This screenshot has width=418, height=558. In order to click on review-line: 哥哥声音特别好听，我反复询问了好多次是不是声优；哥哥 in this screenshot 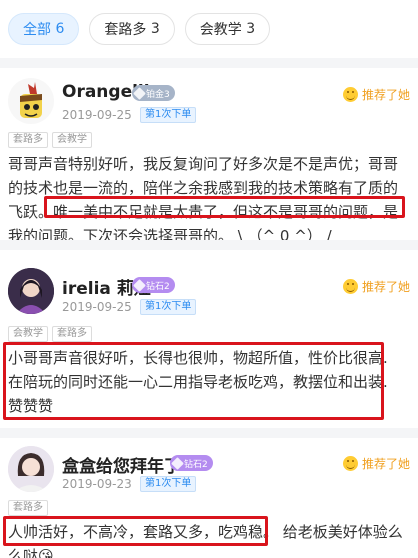, I will do `click(203, 164)`.